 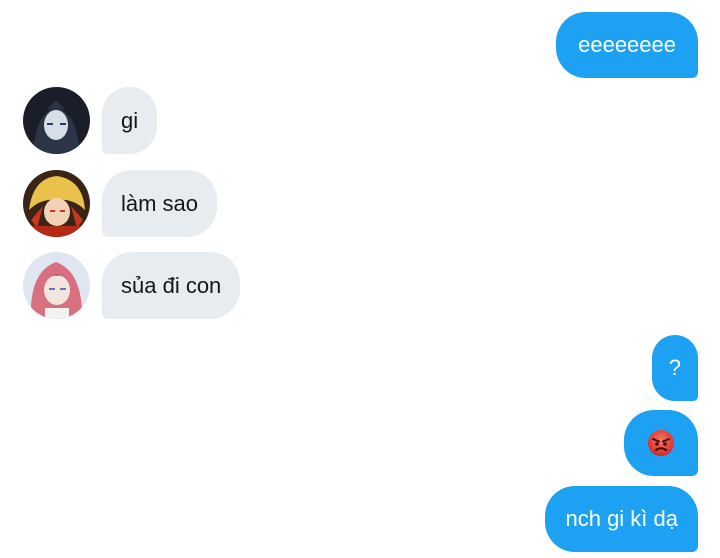 I want to click on message-text: nch gi kì dạ, so click(x=621, y=518).